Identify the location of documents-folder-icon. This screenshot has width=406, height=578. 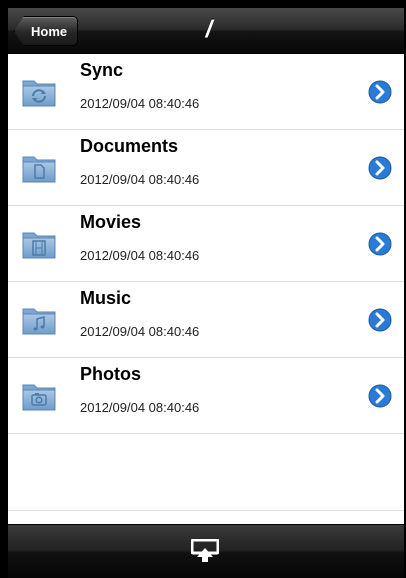
(39, 169).